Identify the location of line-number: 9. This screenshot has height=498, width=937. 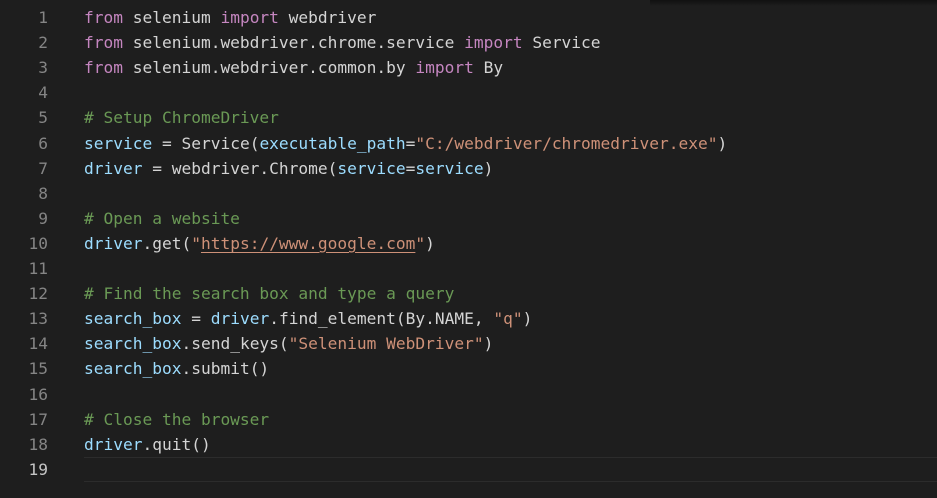
(43, 218).